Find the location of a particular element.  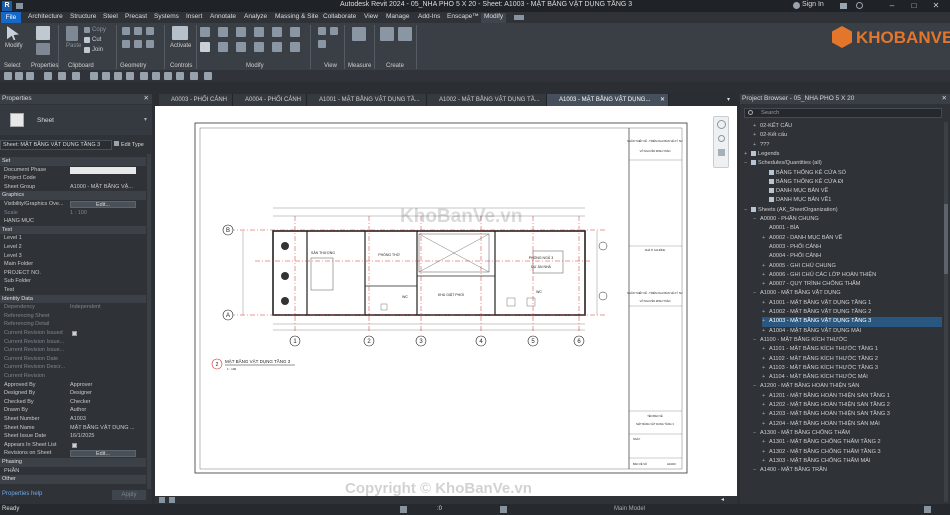

close-tab-icon: ✕ is located at coordinates (662, 100).